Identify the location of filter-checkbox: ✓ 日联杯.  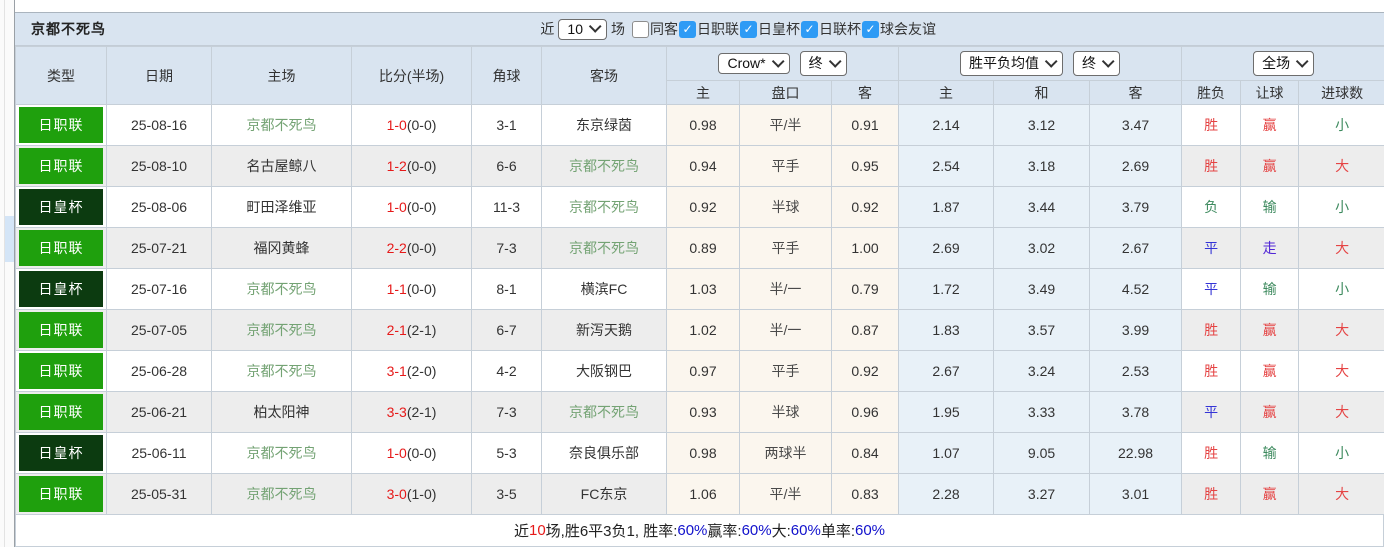
(831, 29).